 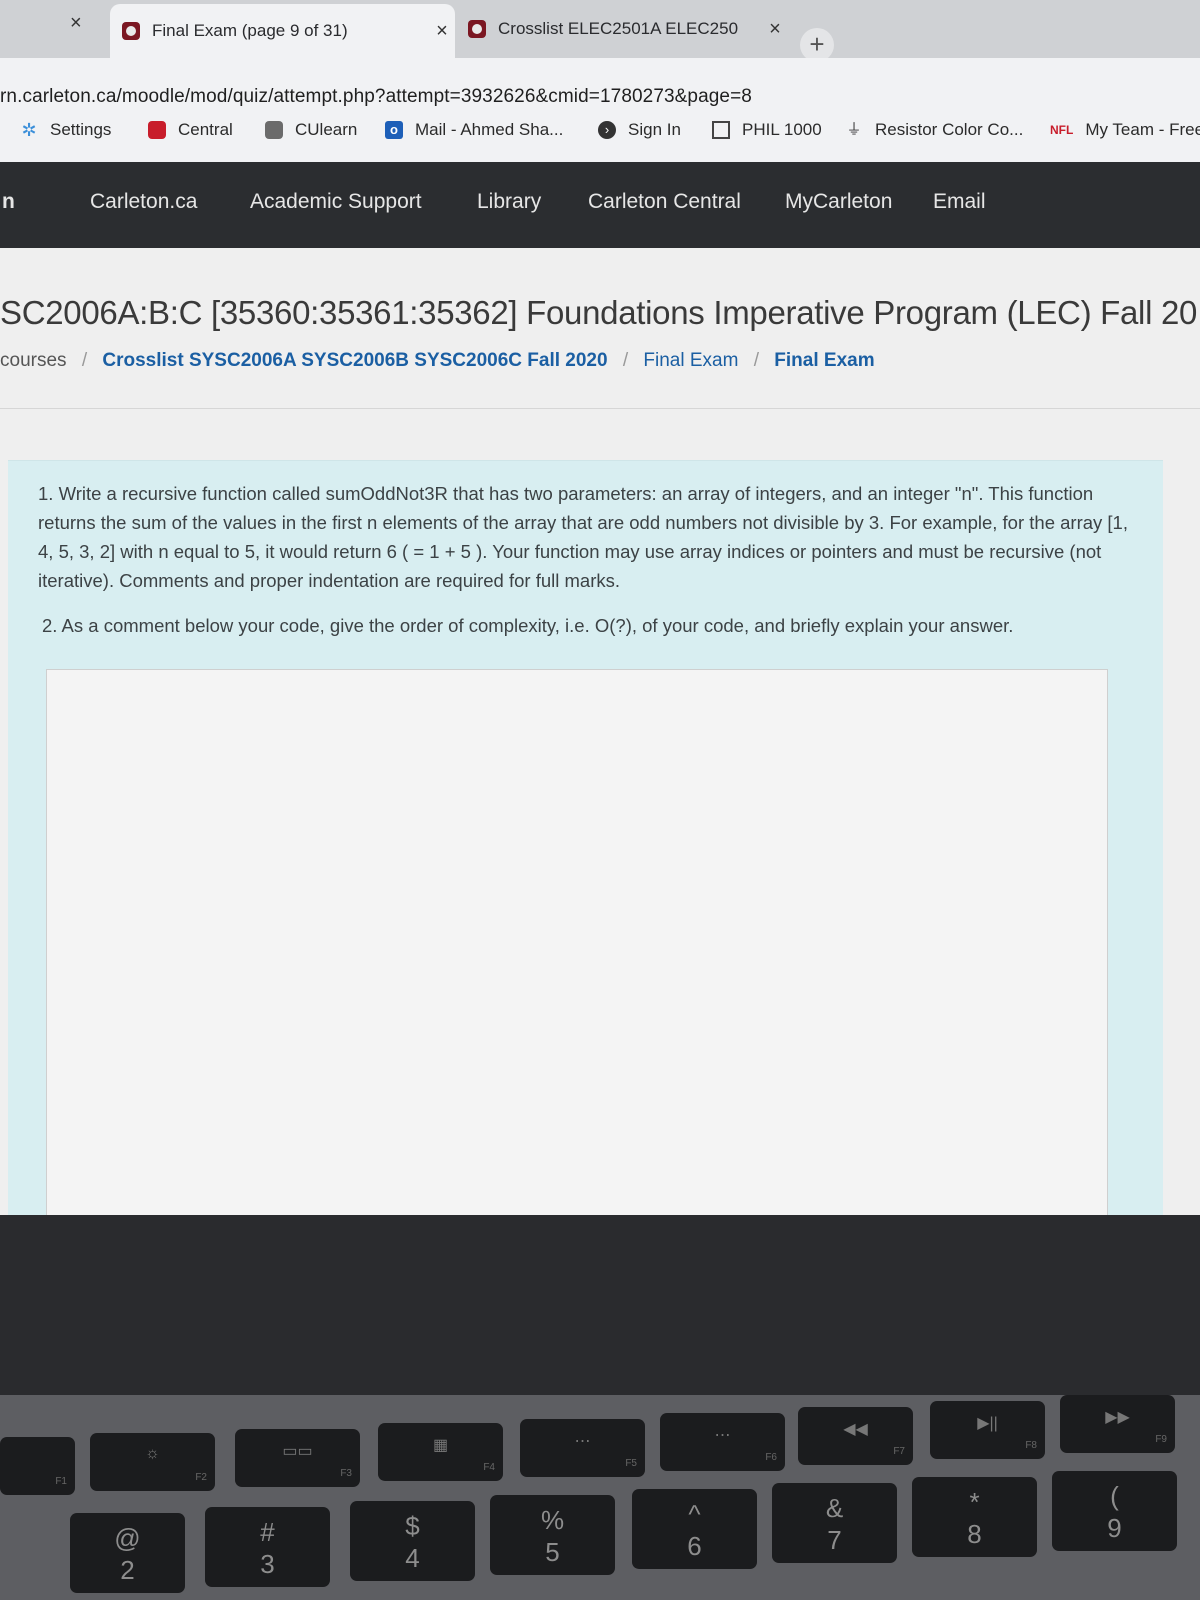 What do you see at coordinates (76, 23) in the screenshot?
I see `close-icon: ×` at bounding box center [76, 23].